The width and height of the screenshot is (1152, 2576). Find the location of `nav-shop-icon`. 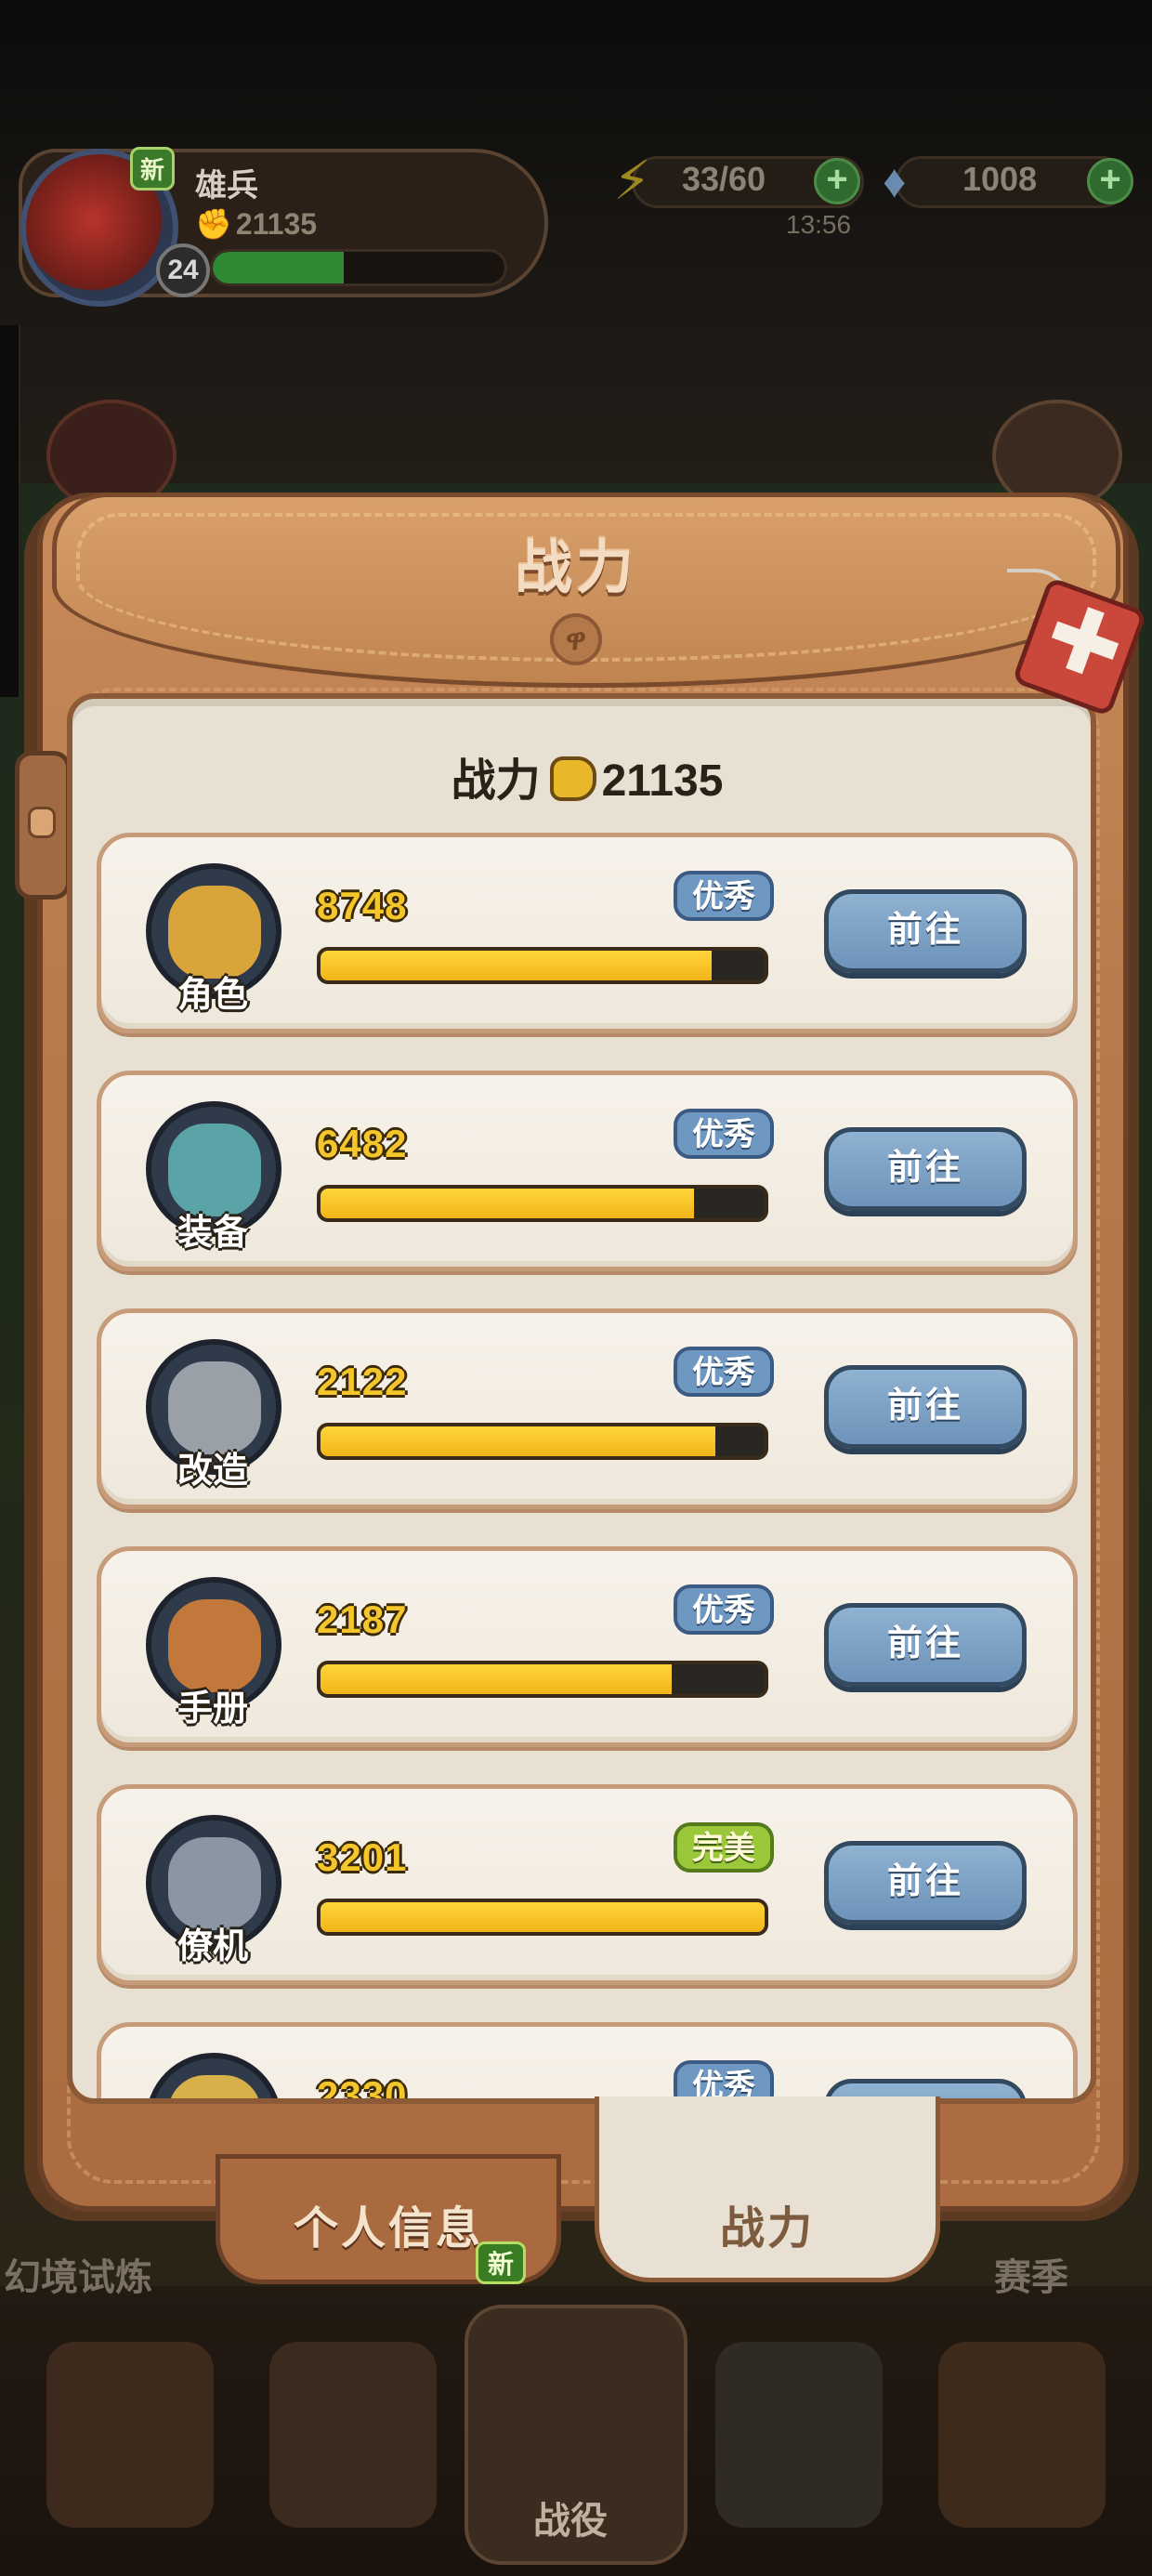

nav-shop-icon is located at coordinates (1022, 2435).